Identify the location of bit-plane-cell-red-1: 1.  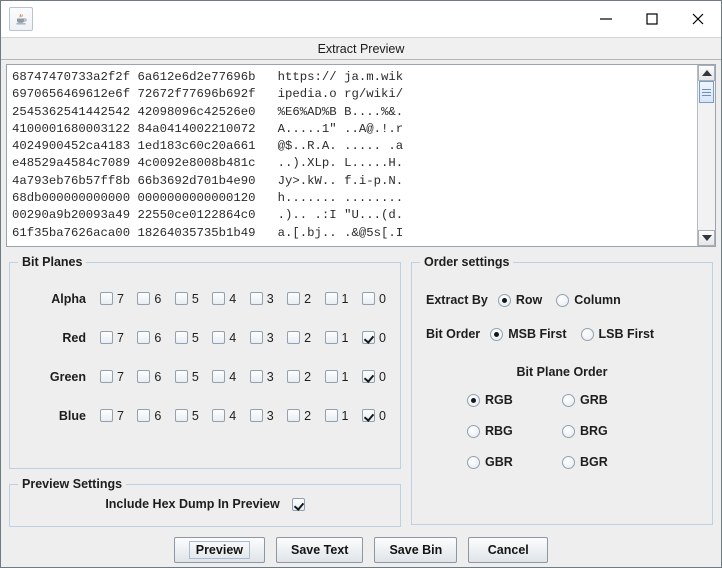
(336, 338).